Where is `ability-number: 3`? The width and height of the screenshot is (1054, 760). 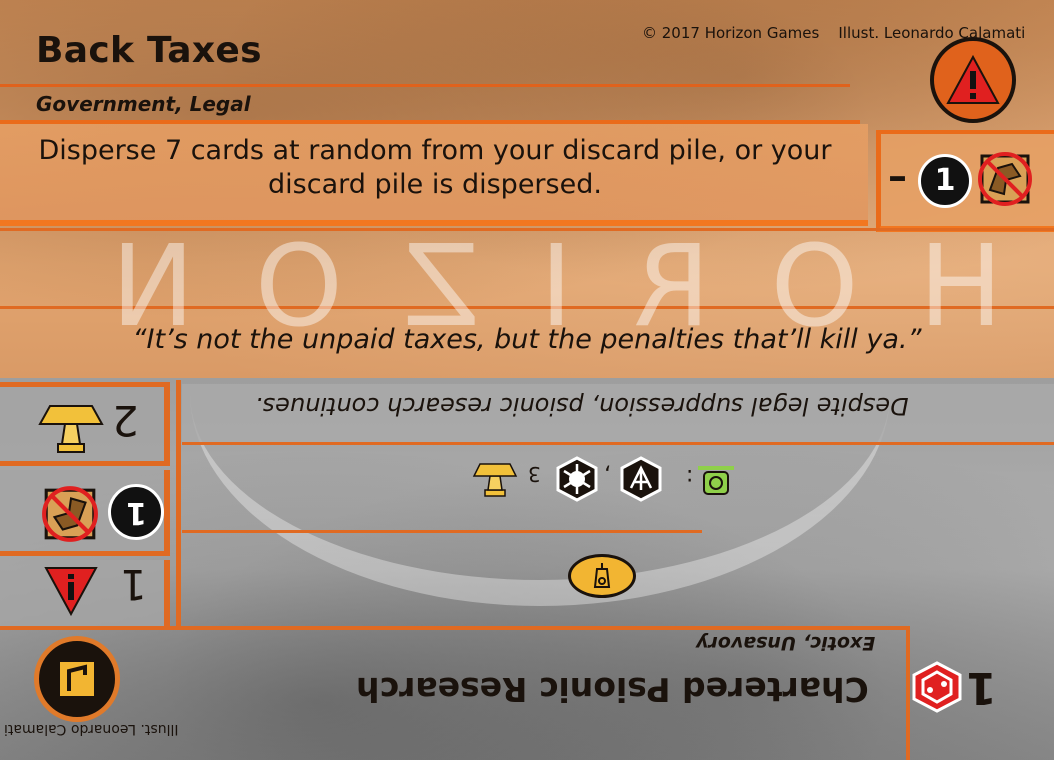
ability-number: 3 is located at coordinates (534, 474).